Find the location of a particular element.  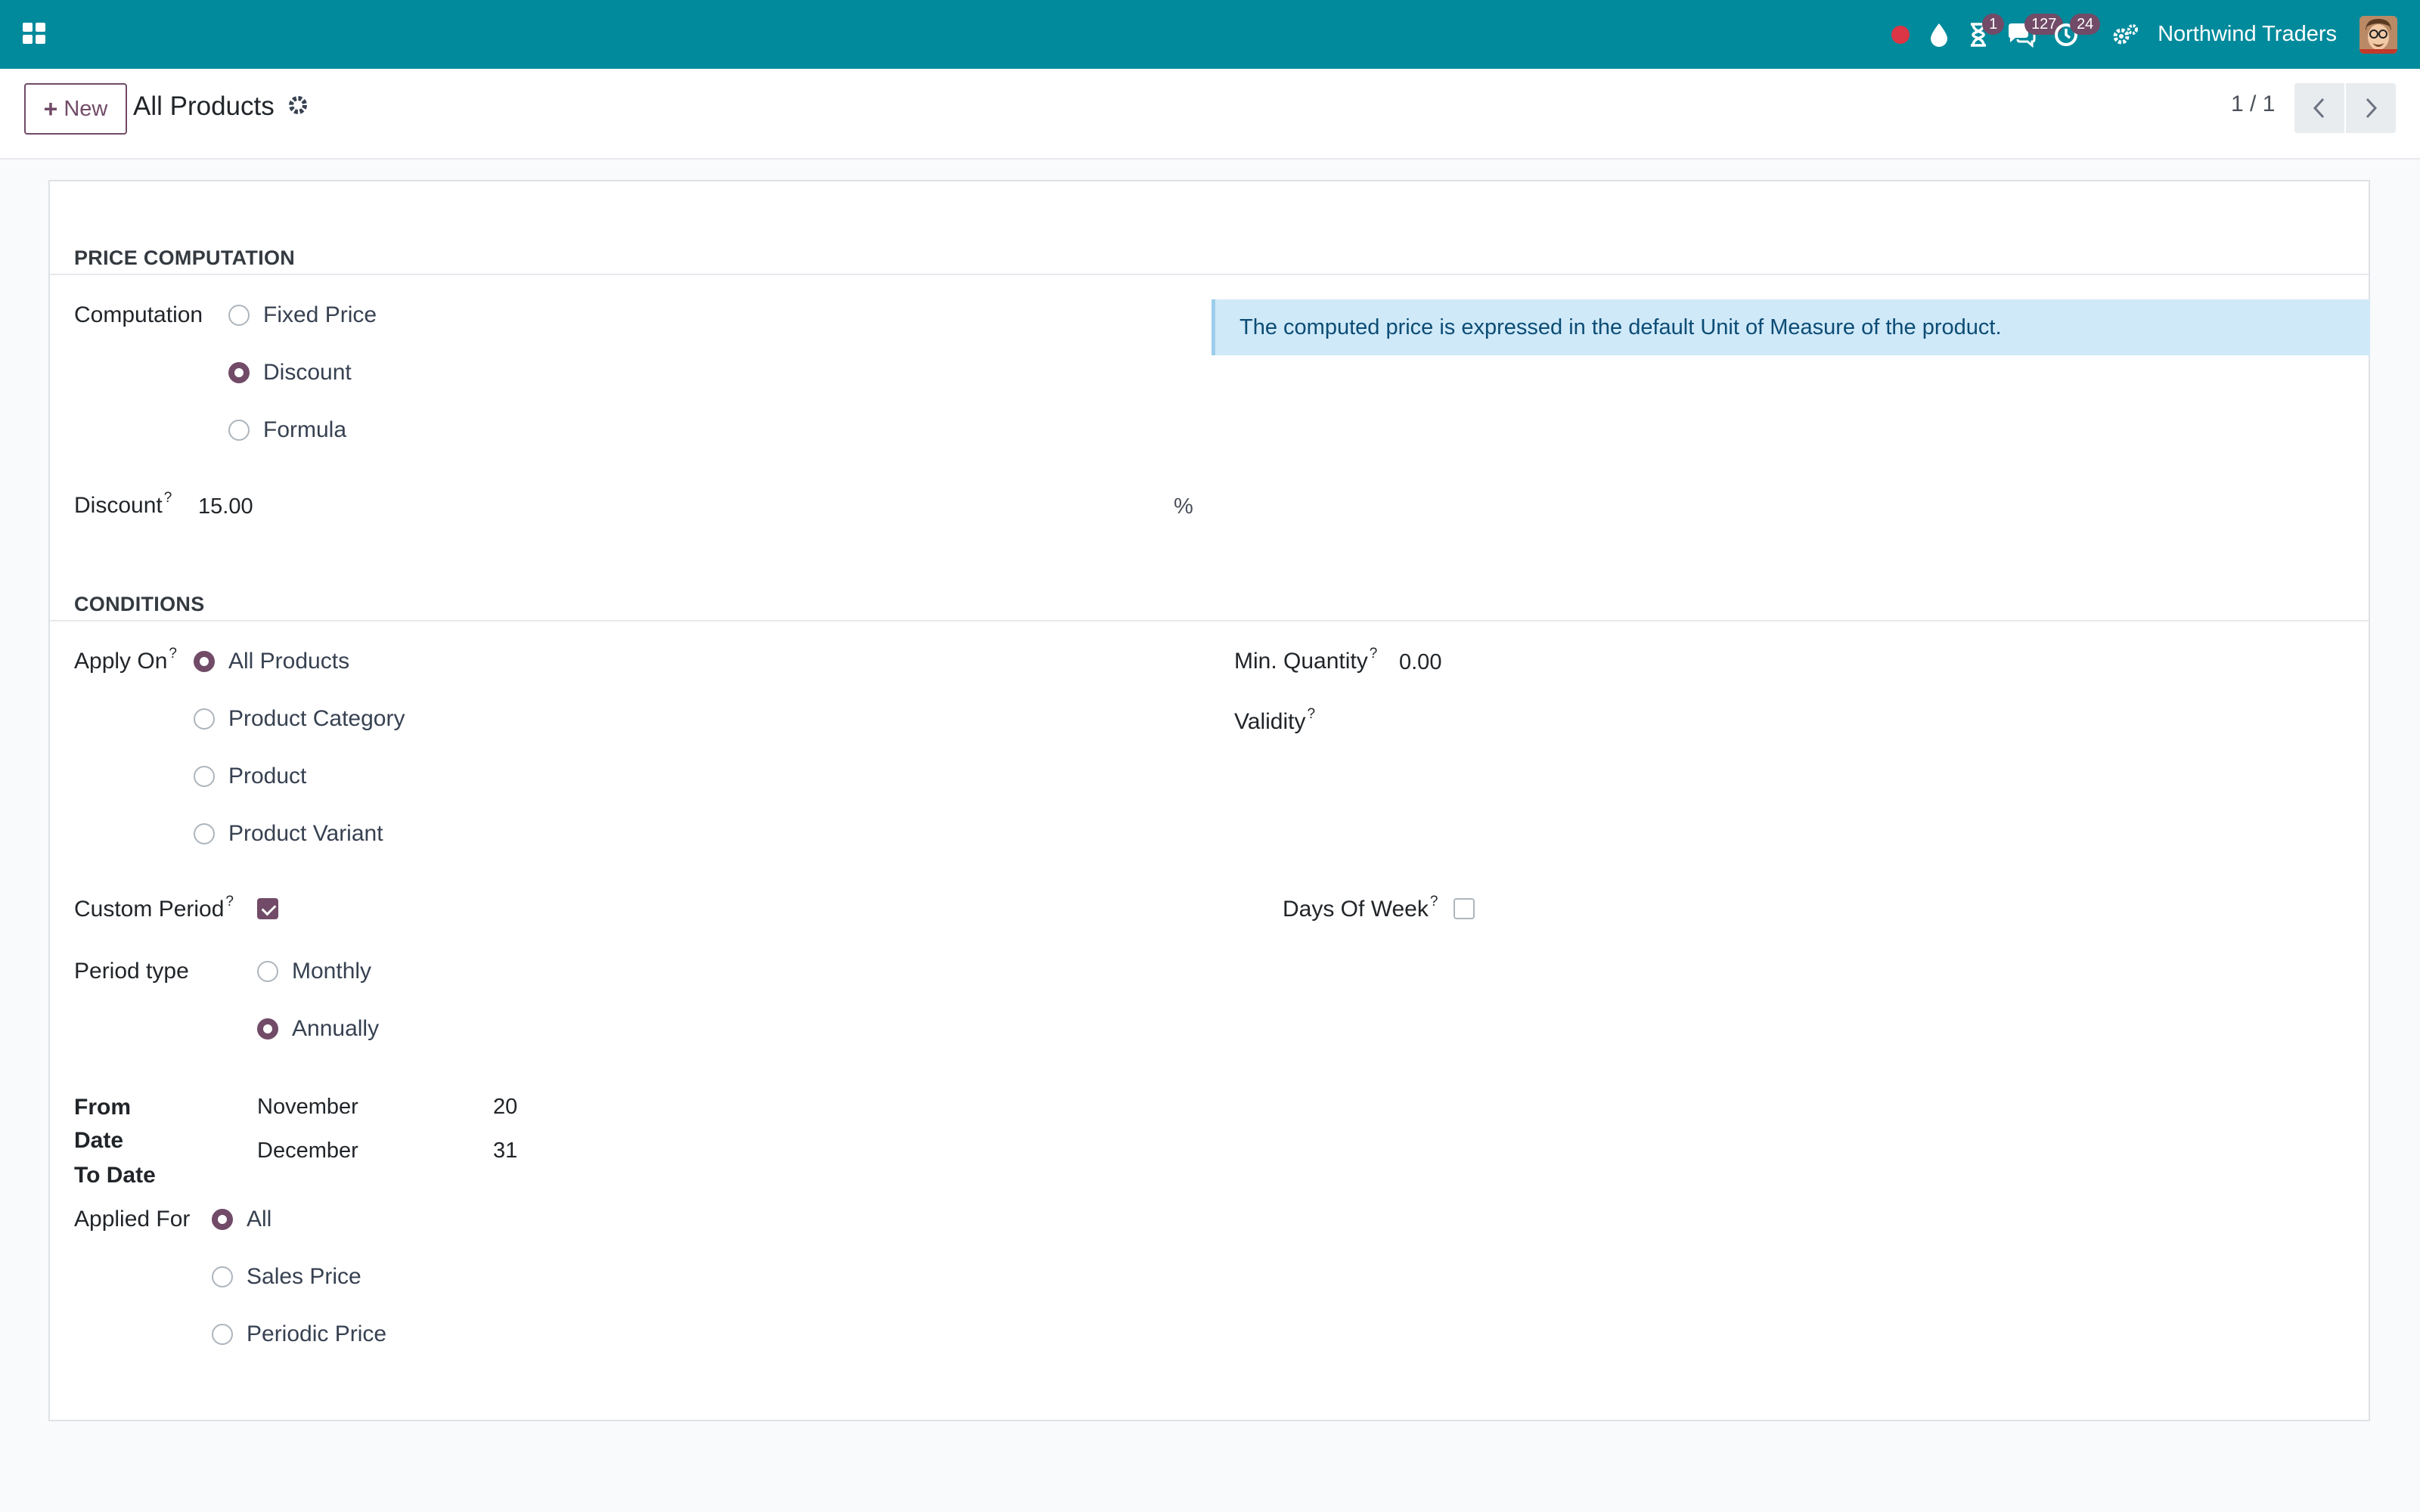

min-quantity-input: 0.00 is located at coordinates (1420, 663).